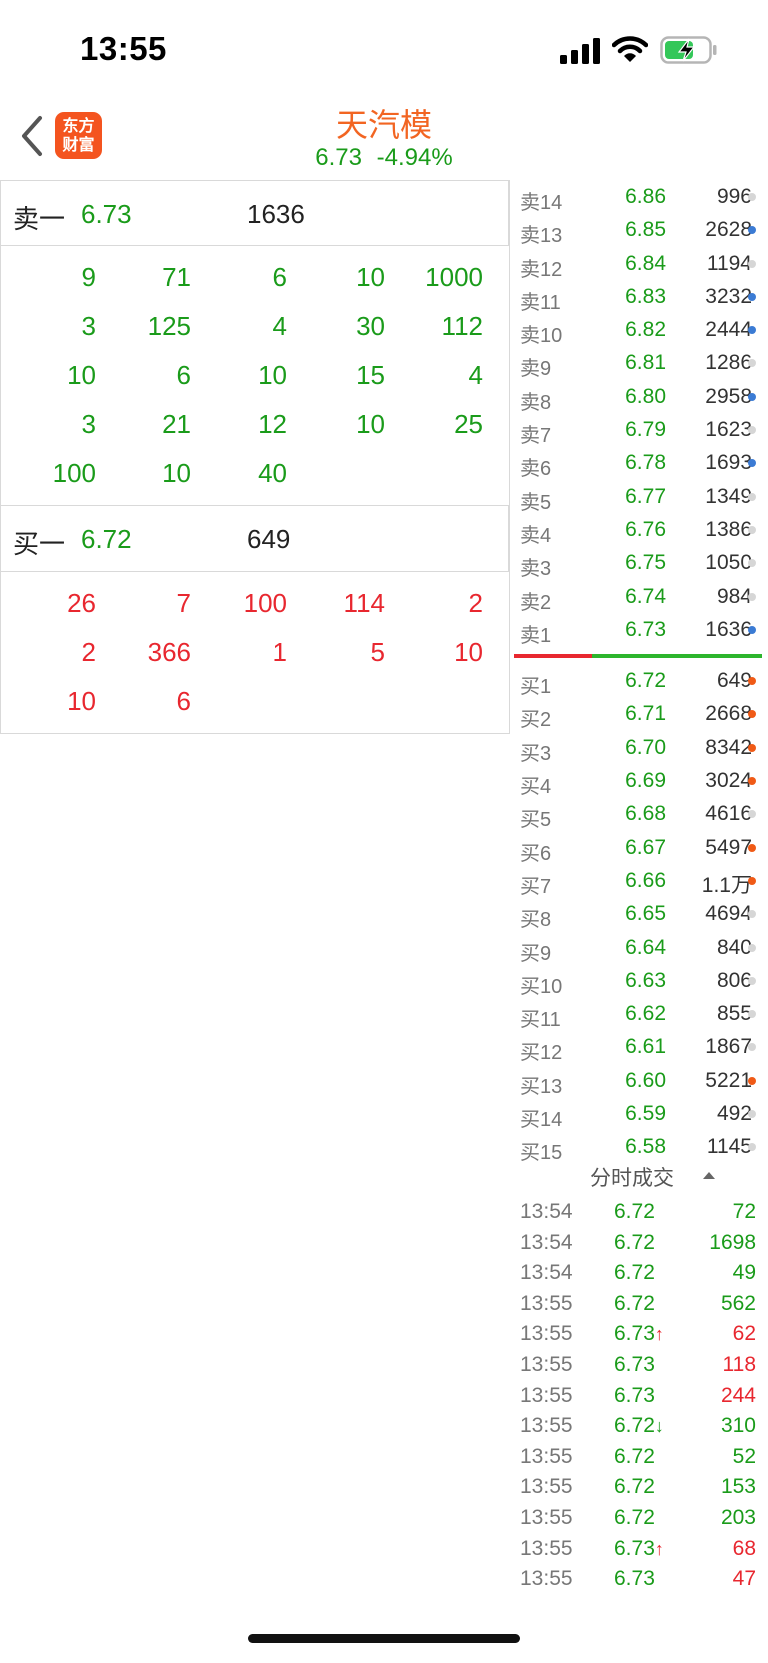 The height and width of the screenshot is (1663, 768). Describe the element at coordinates (536, 853) in the screenshot. I see `level-label: 买6` at that location.